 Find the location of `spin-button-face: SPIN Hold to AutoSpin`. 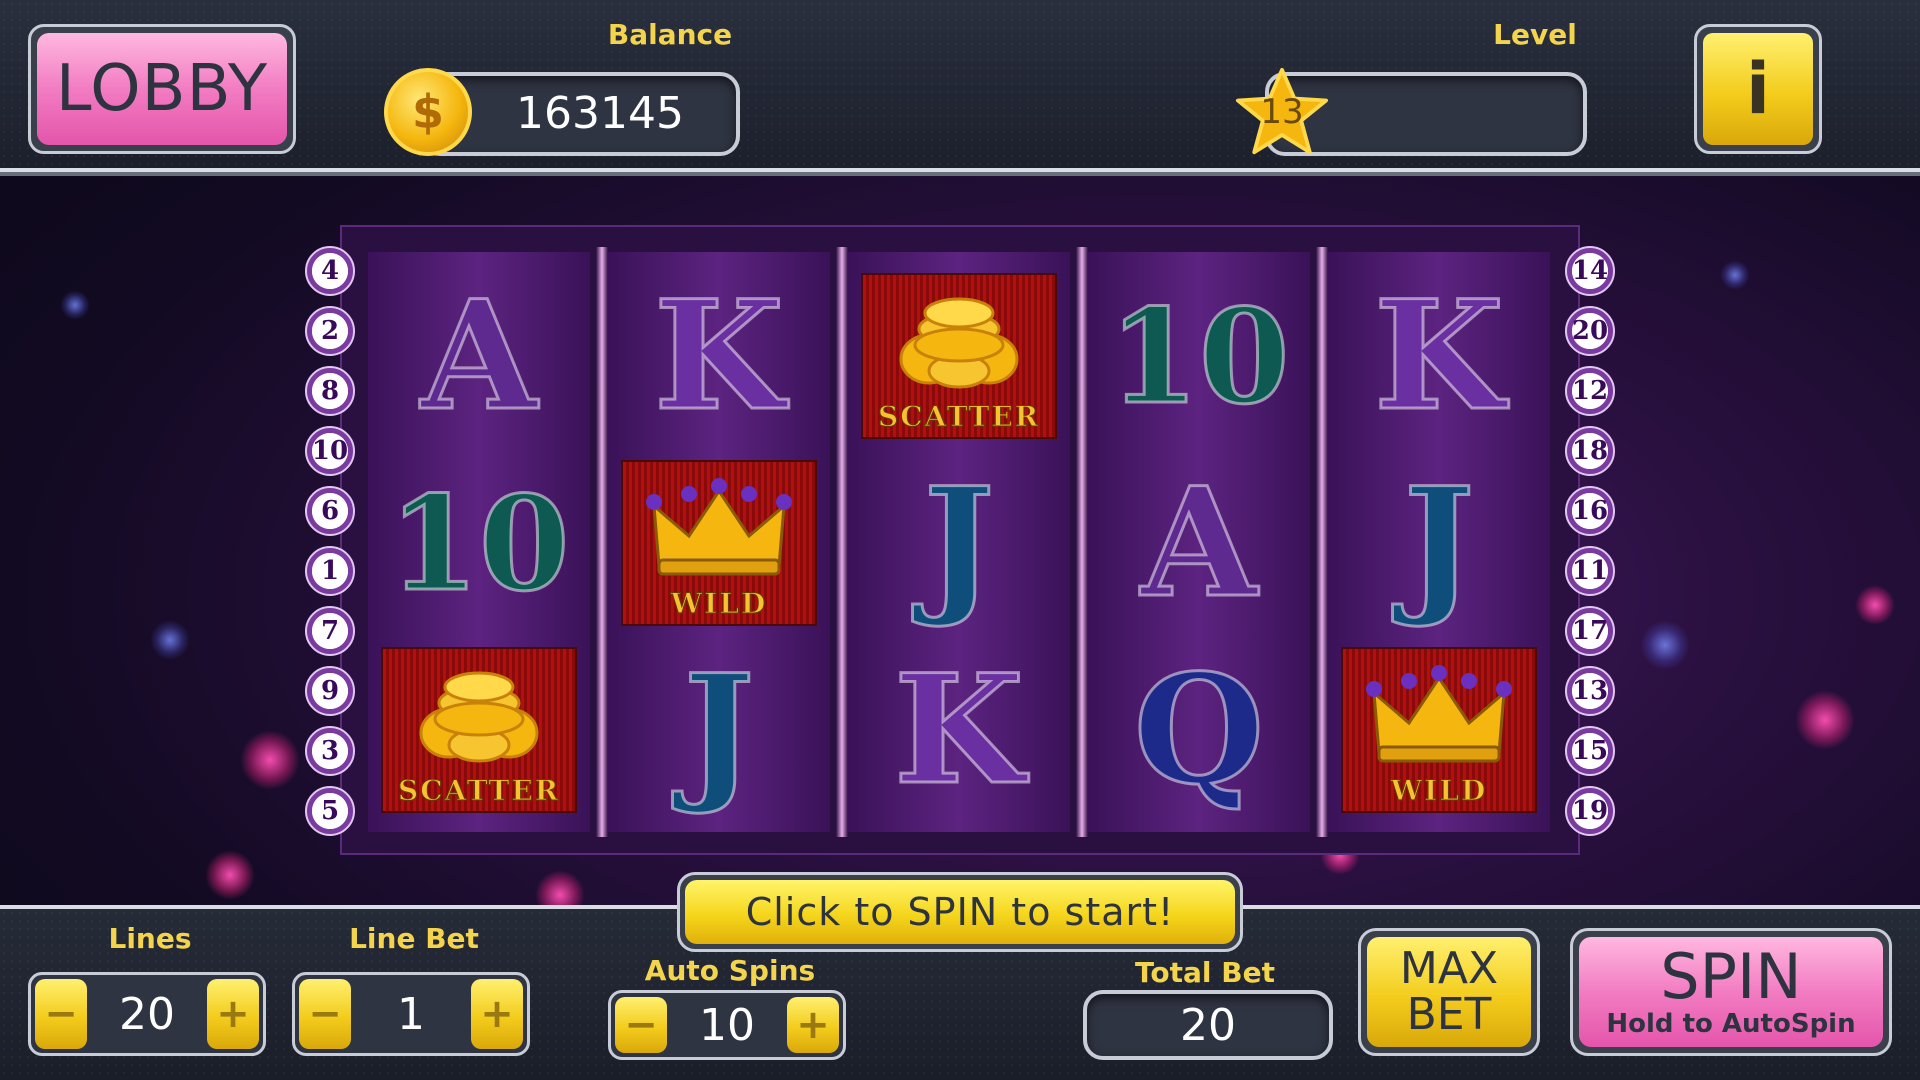

spin-button-face: SPIN Hold to AutoSpin is located at coordinates (1731, 992).